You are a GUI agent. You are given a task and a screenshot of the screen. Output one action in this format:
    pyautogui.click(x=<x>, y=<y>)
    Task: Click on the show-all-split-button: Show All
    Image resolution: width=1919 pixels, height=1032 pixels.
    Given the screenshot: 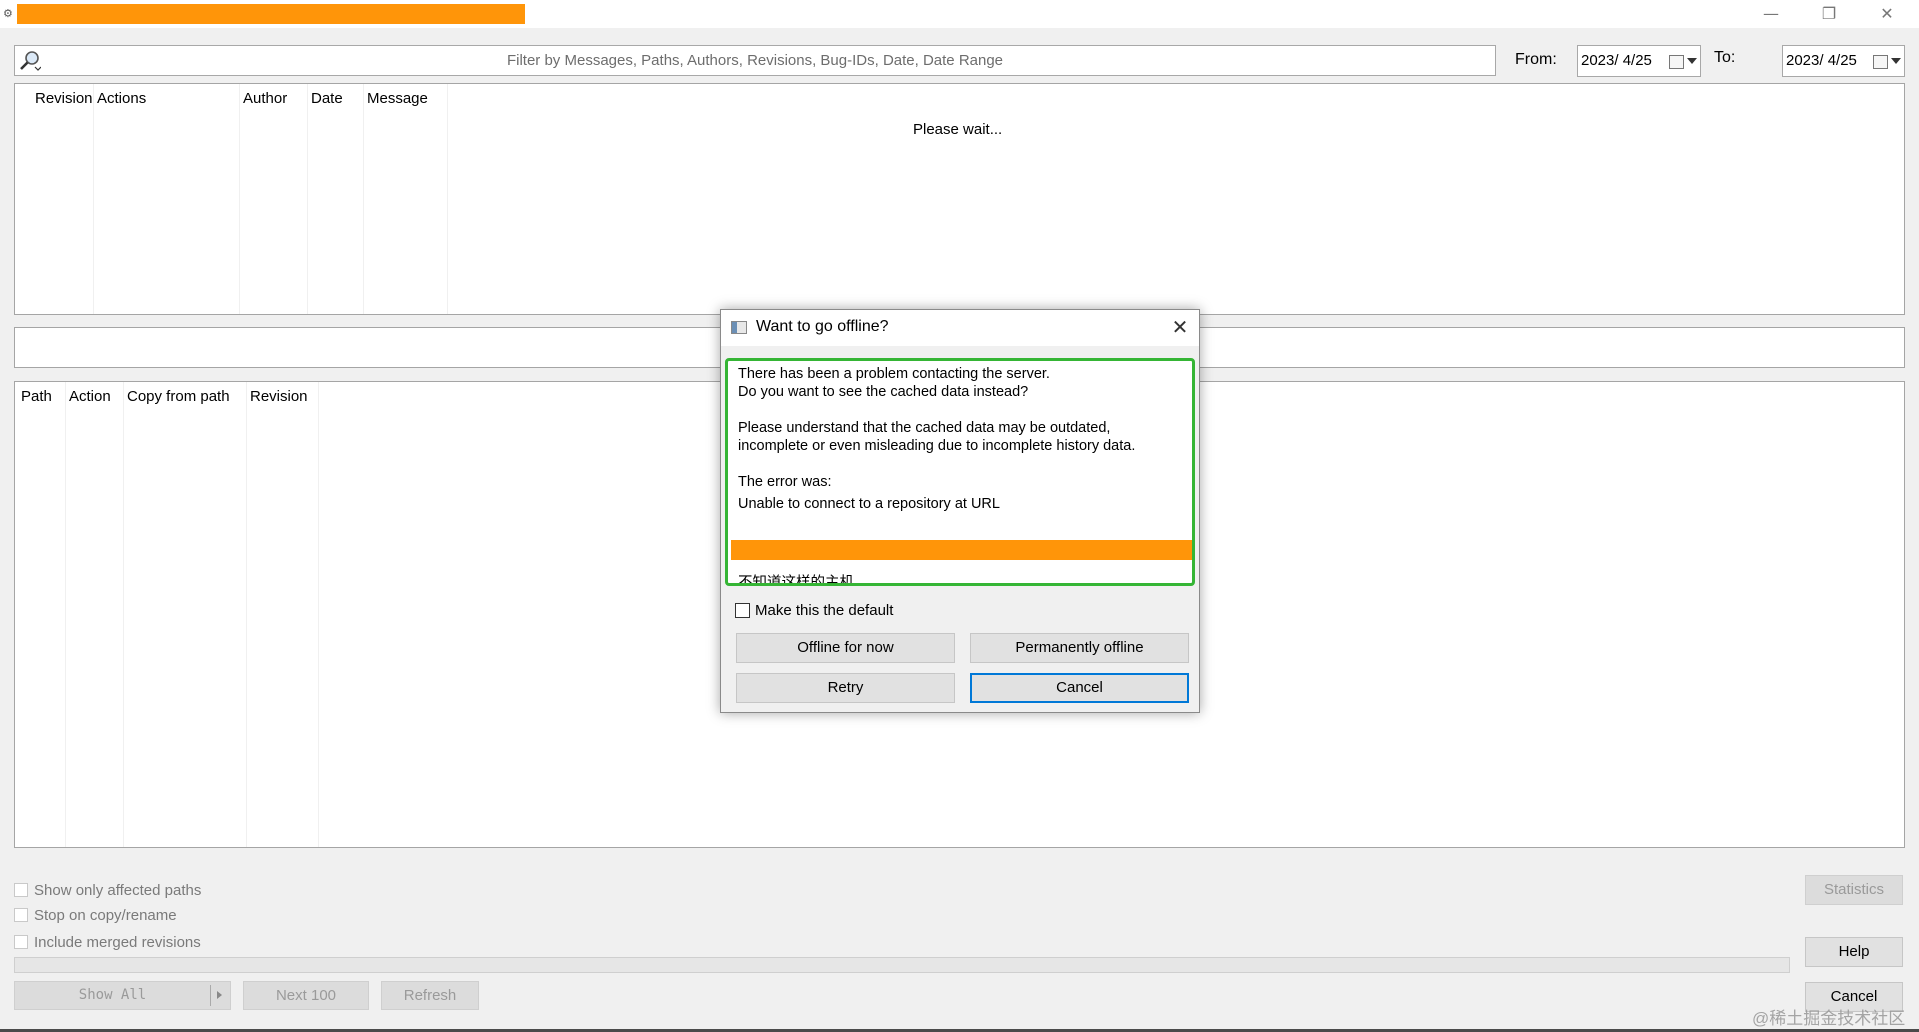 What is the action you would take?
    pyautogui.click(x=122, y=995)
    